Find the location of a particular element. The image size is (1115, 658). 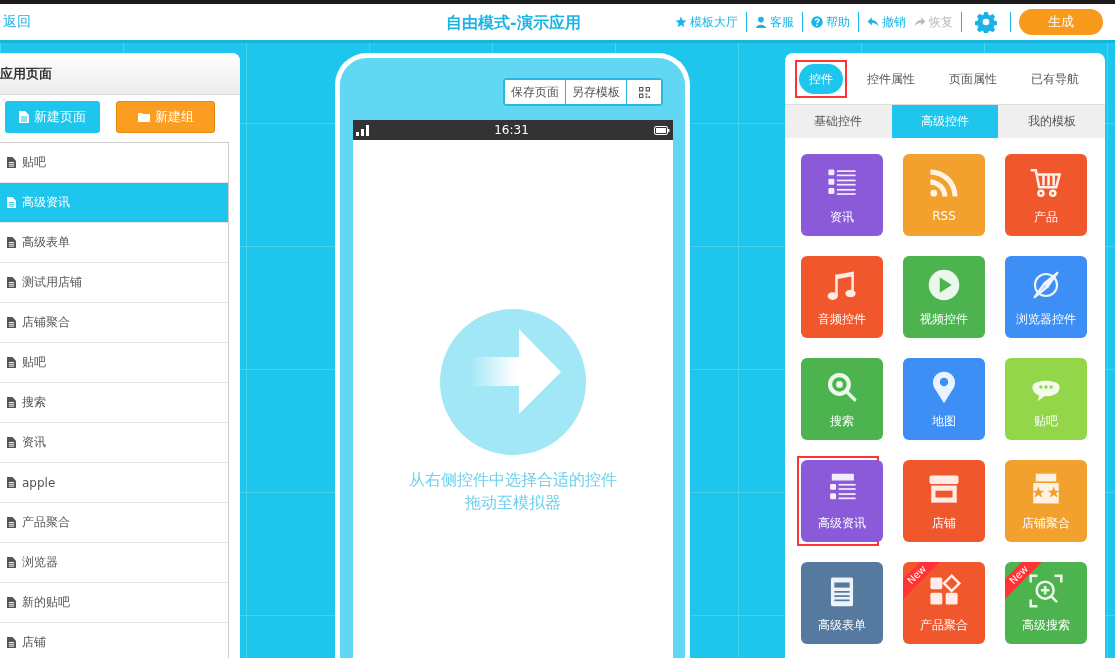

widget-tile: RSS is located at coordinates (944, 195).